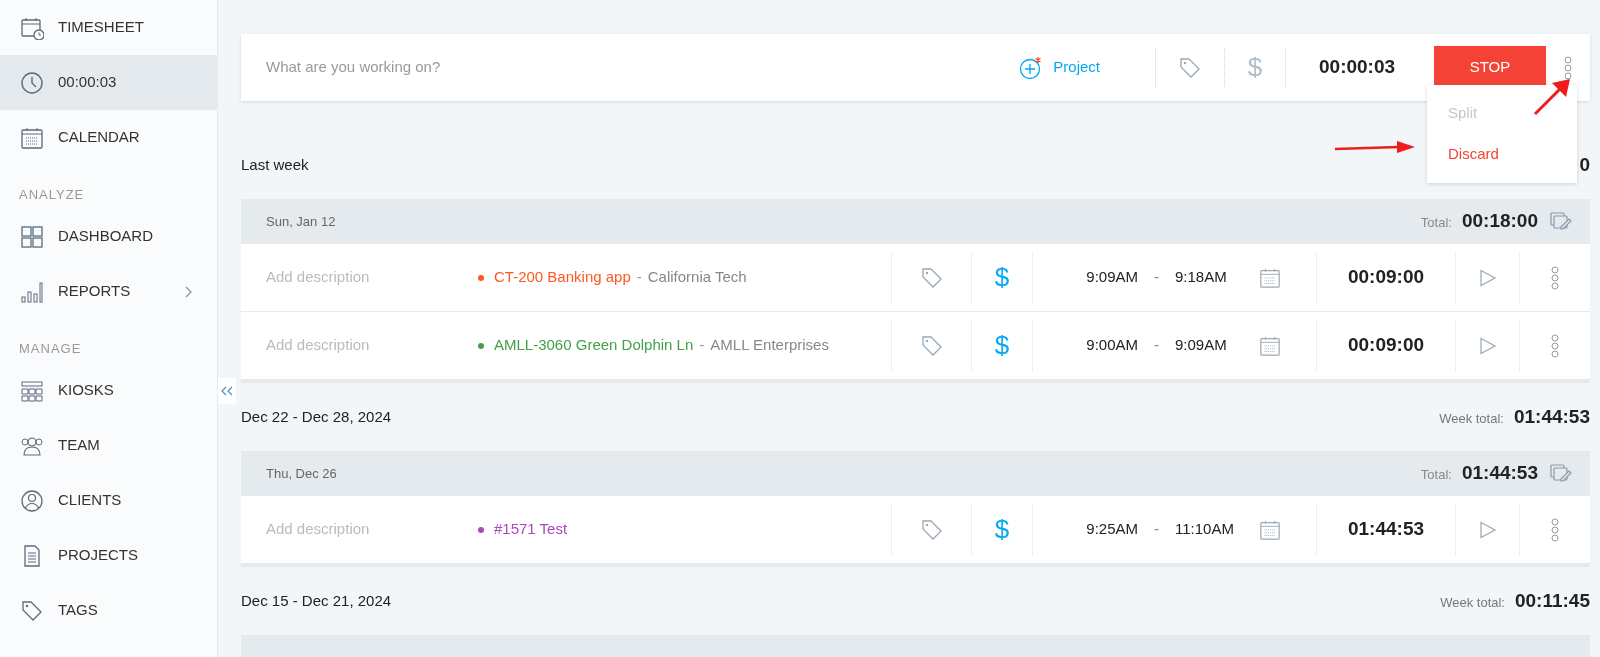 The height and width of the screenshot is (657, 1600). What do you see at coordinates (108, 610) in the screenshot?
I see `sidebar-item: TAGS` at bounding box center [108, 610].